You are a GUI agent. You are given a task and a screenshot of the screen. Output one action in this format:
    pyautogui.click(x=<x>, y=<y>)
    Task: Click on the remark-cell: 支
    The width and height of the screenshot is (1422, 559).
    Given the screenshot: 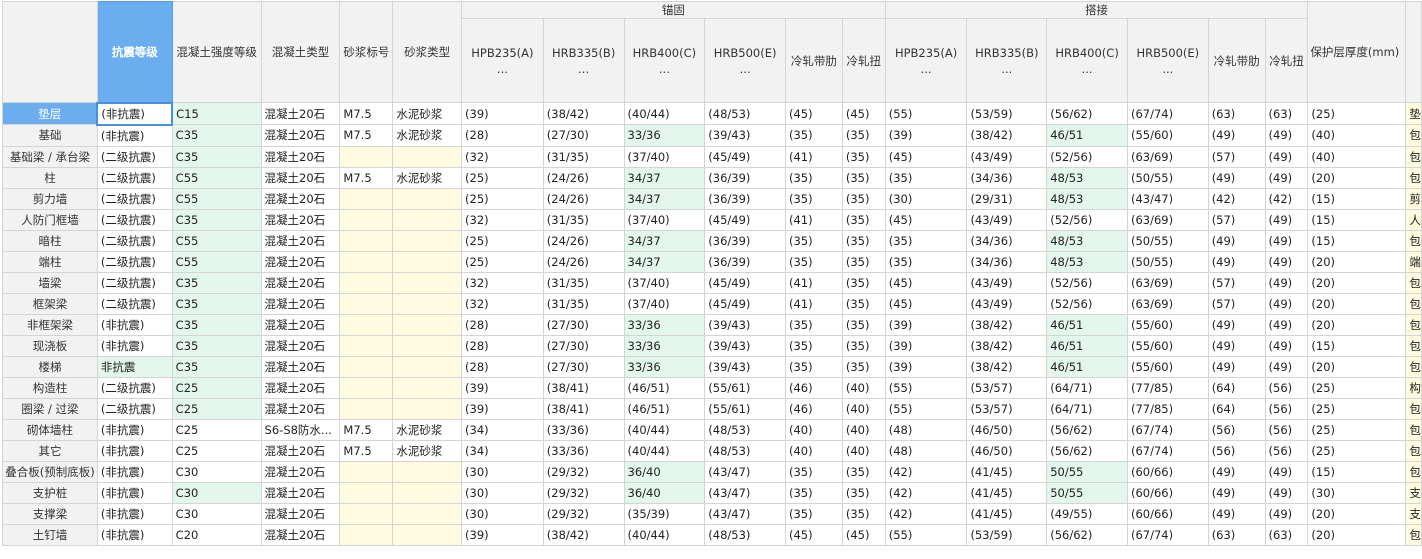 What is the action you would take?
    pyautogui.click(x=1413, y=492)
    